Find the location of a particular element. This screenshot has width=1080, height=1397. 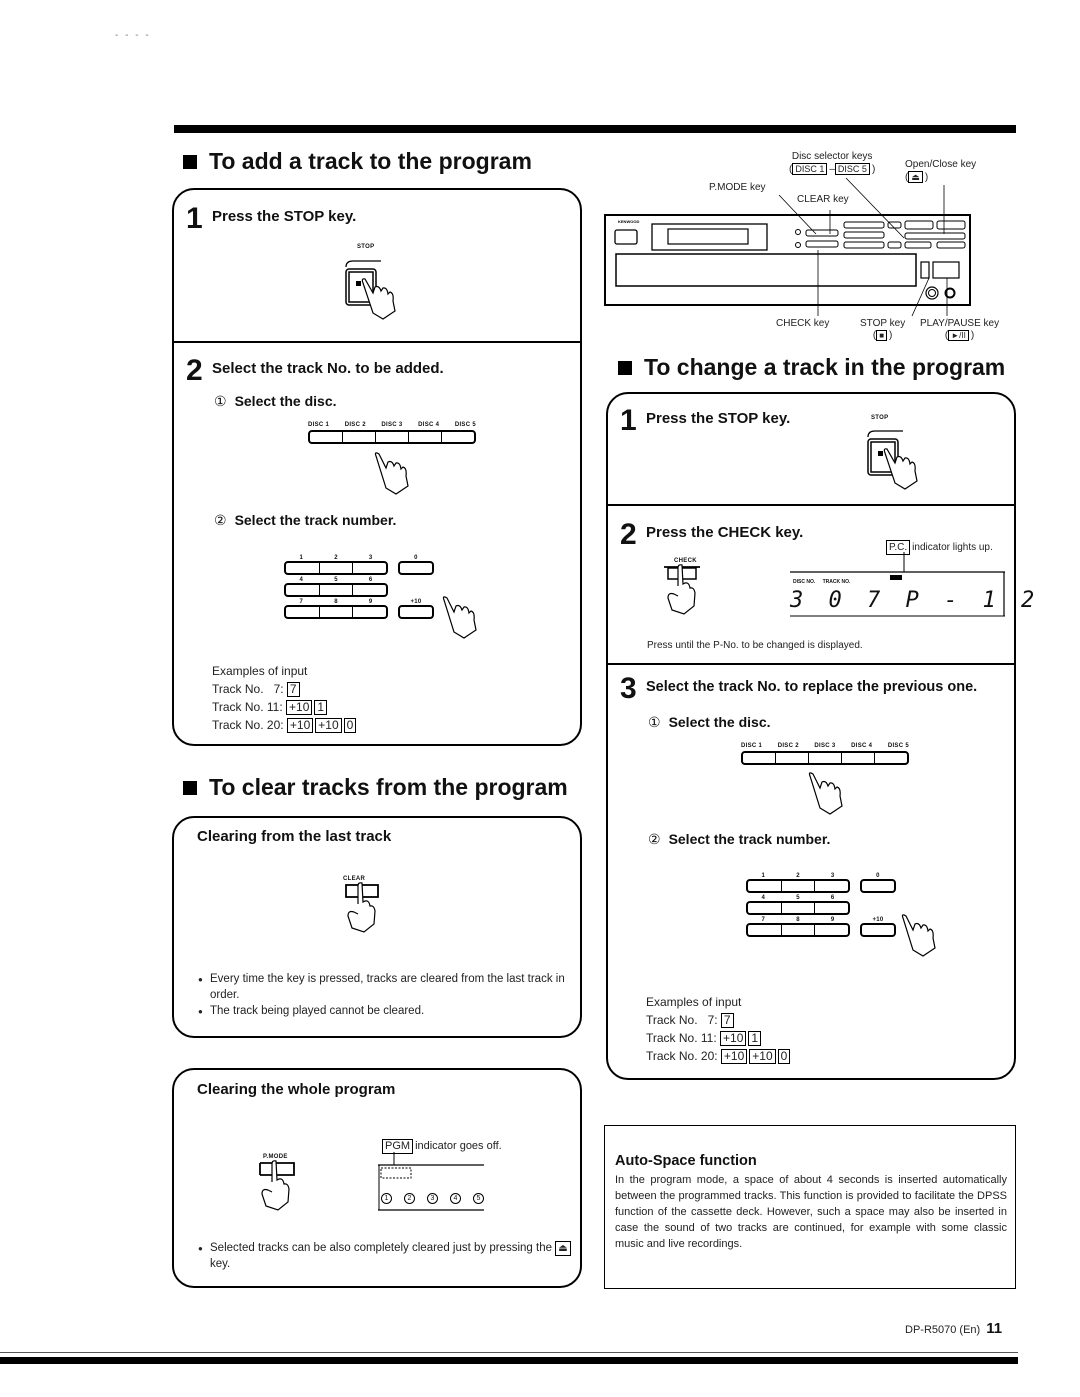

change-track-heading: To change a track in the program is located at coordinates (811, 367).